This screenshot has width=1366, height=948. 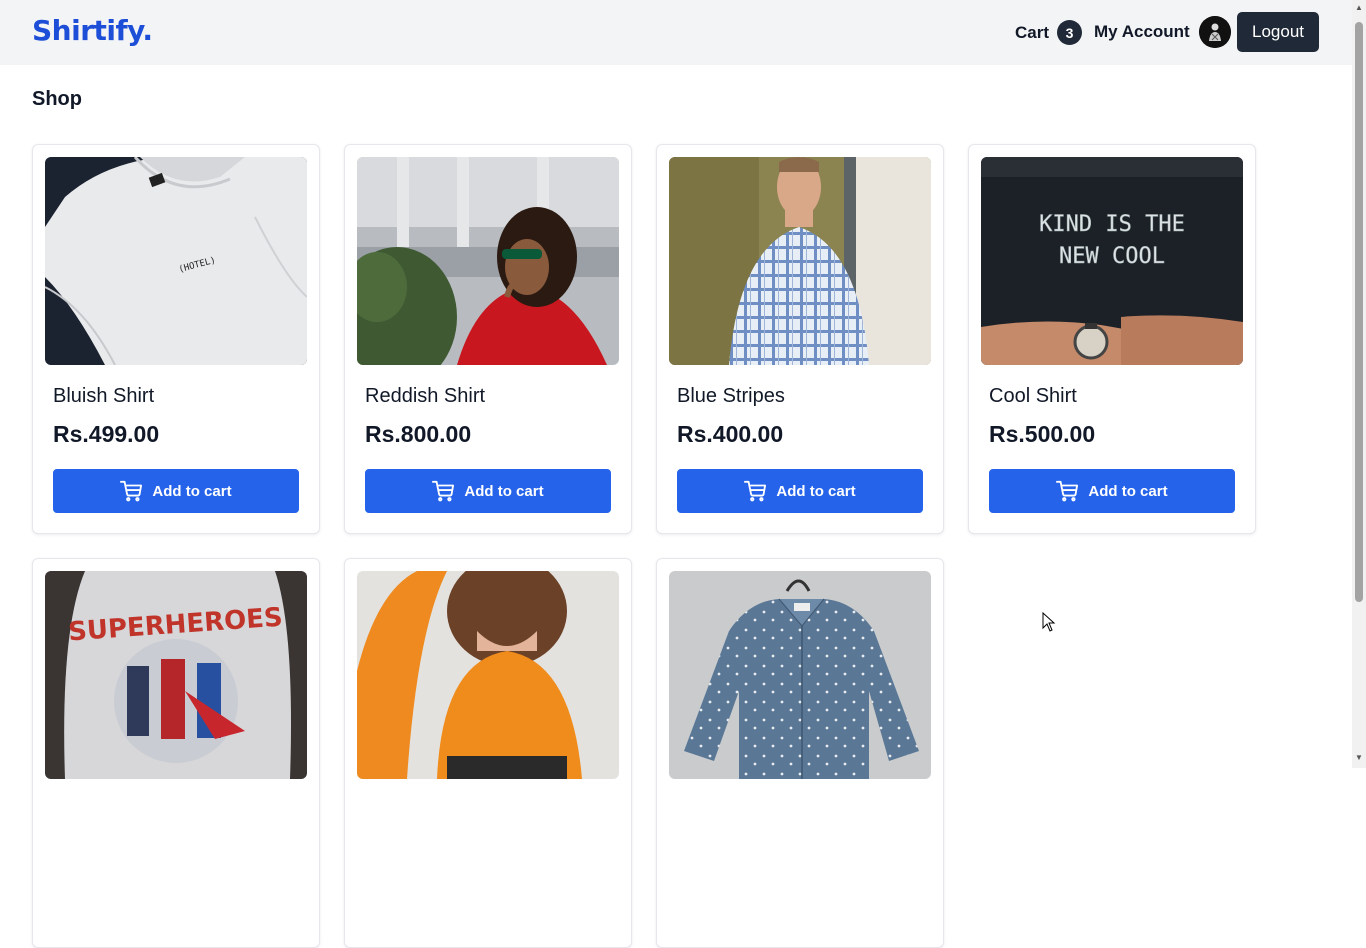 I want to click on product-image: KIND IS THE NEW COOL, so click(x=1112, y=261).